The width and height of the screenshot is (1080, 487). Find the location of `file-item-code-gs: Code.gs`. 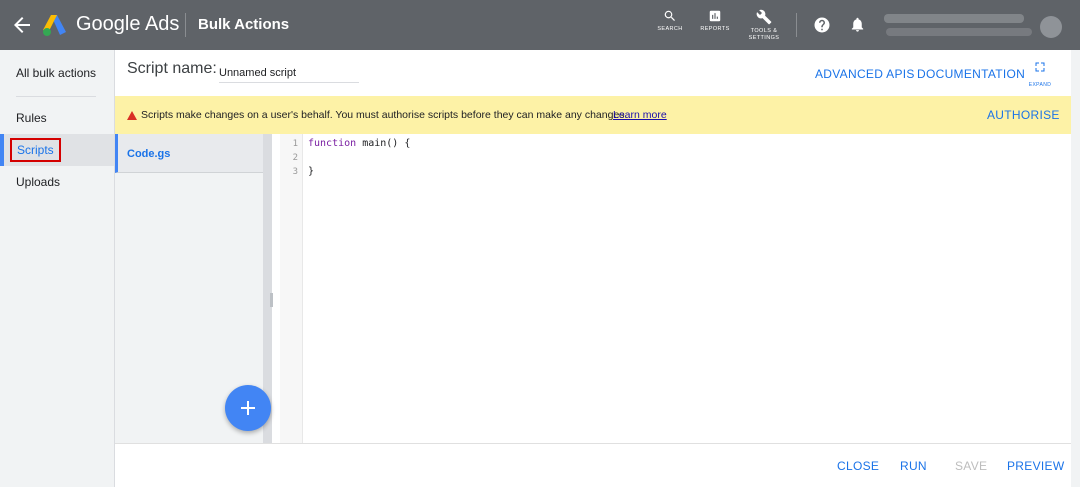

file-item-code-gs: Code.gs is located at coordinates (189, 153).